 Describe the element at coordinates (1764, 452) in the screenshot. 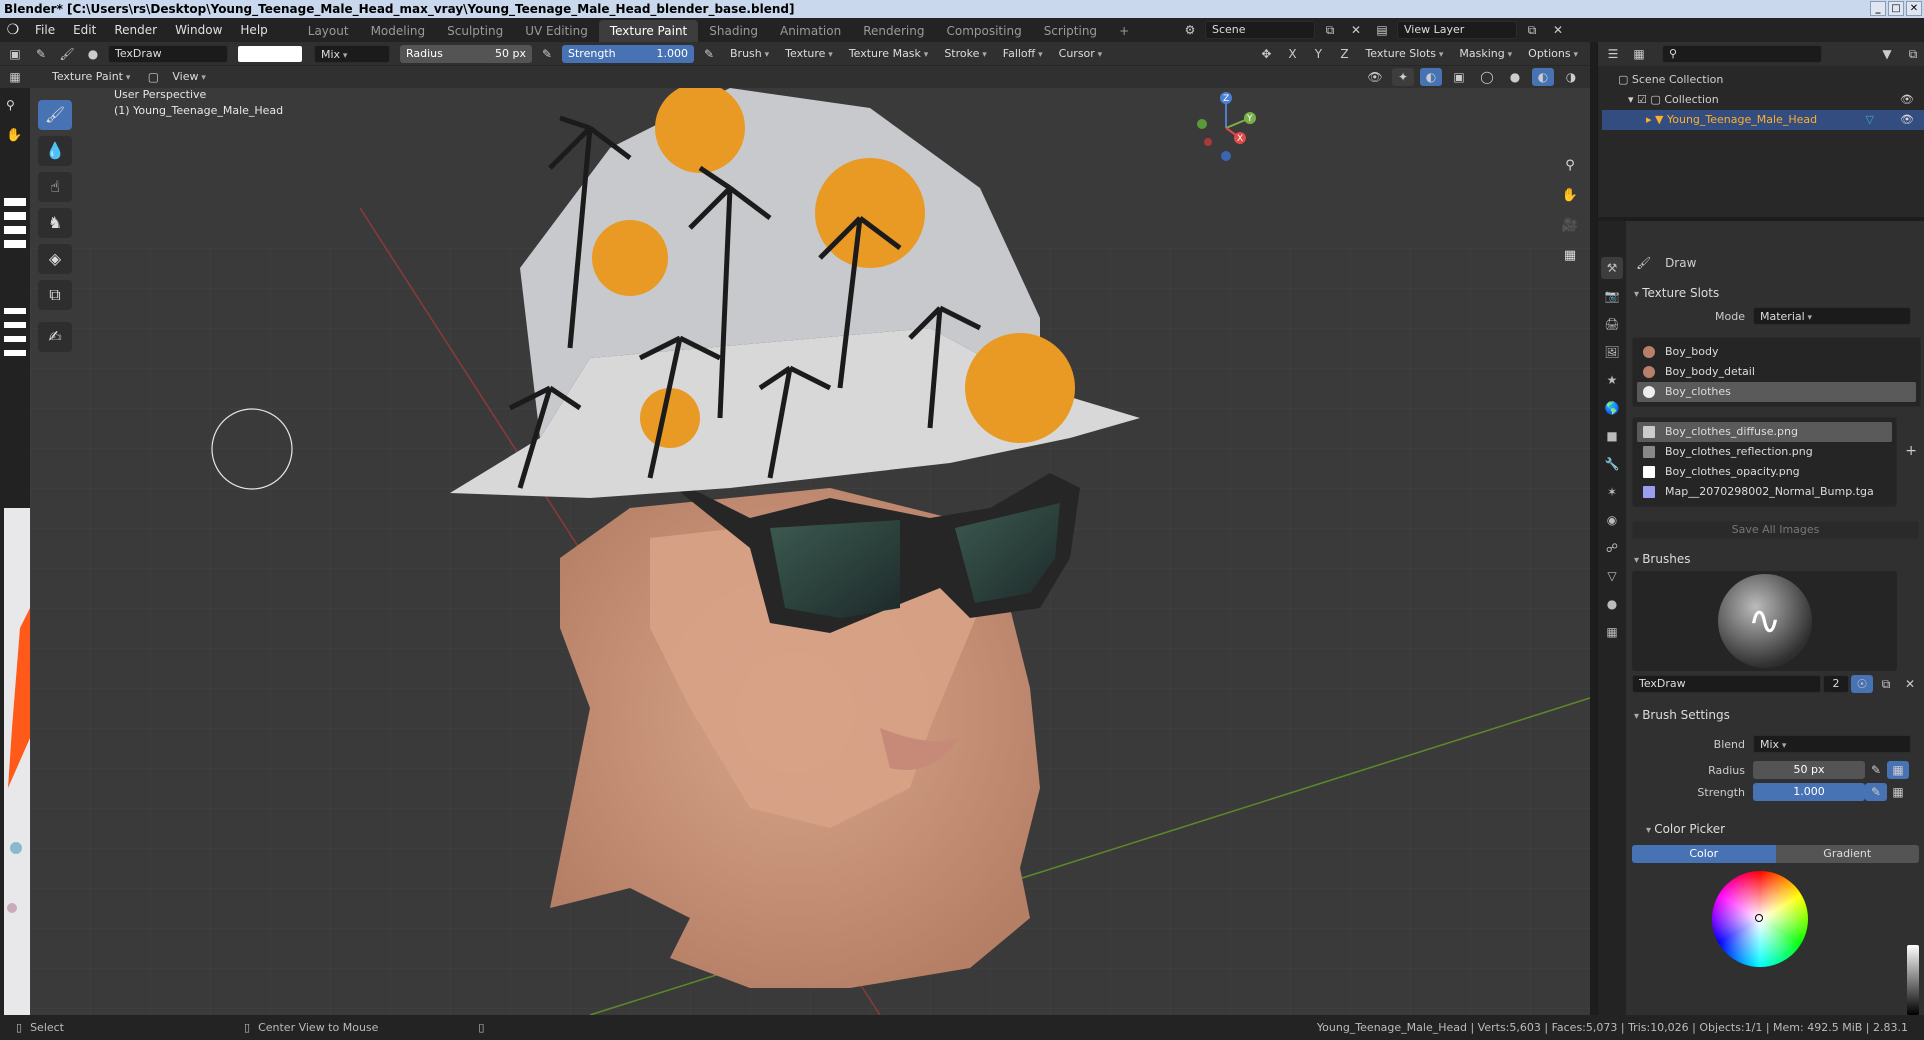

I see `image-item-reflection: Boy_clothes_reflection.png` at that location.